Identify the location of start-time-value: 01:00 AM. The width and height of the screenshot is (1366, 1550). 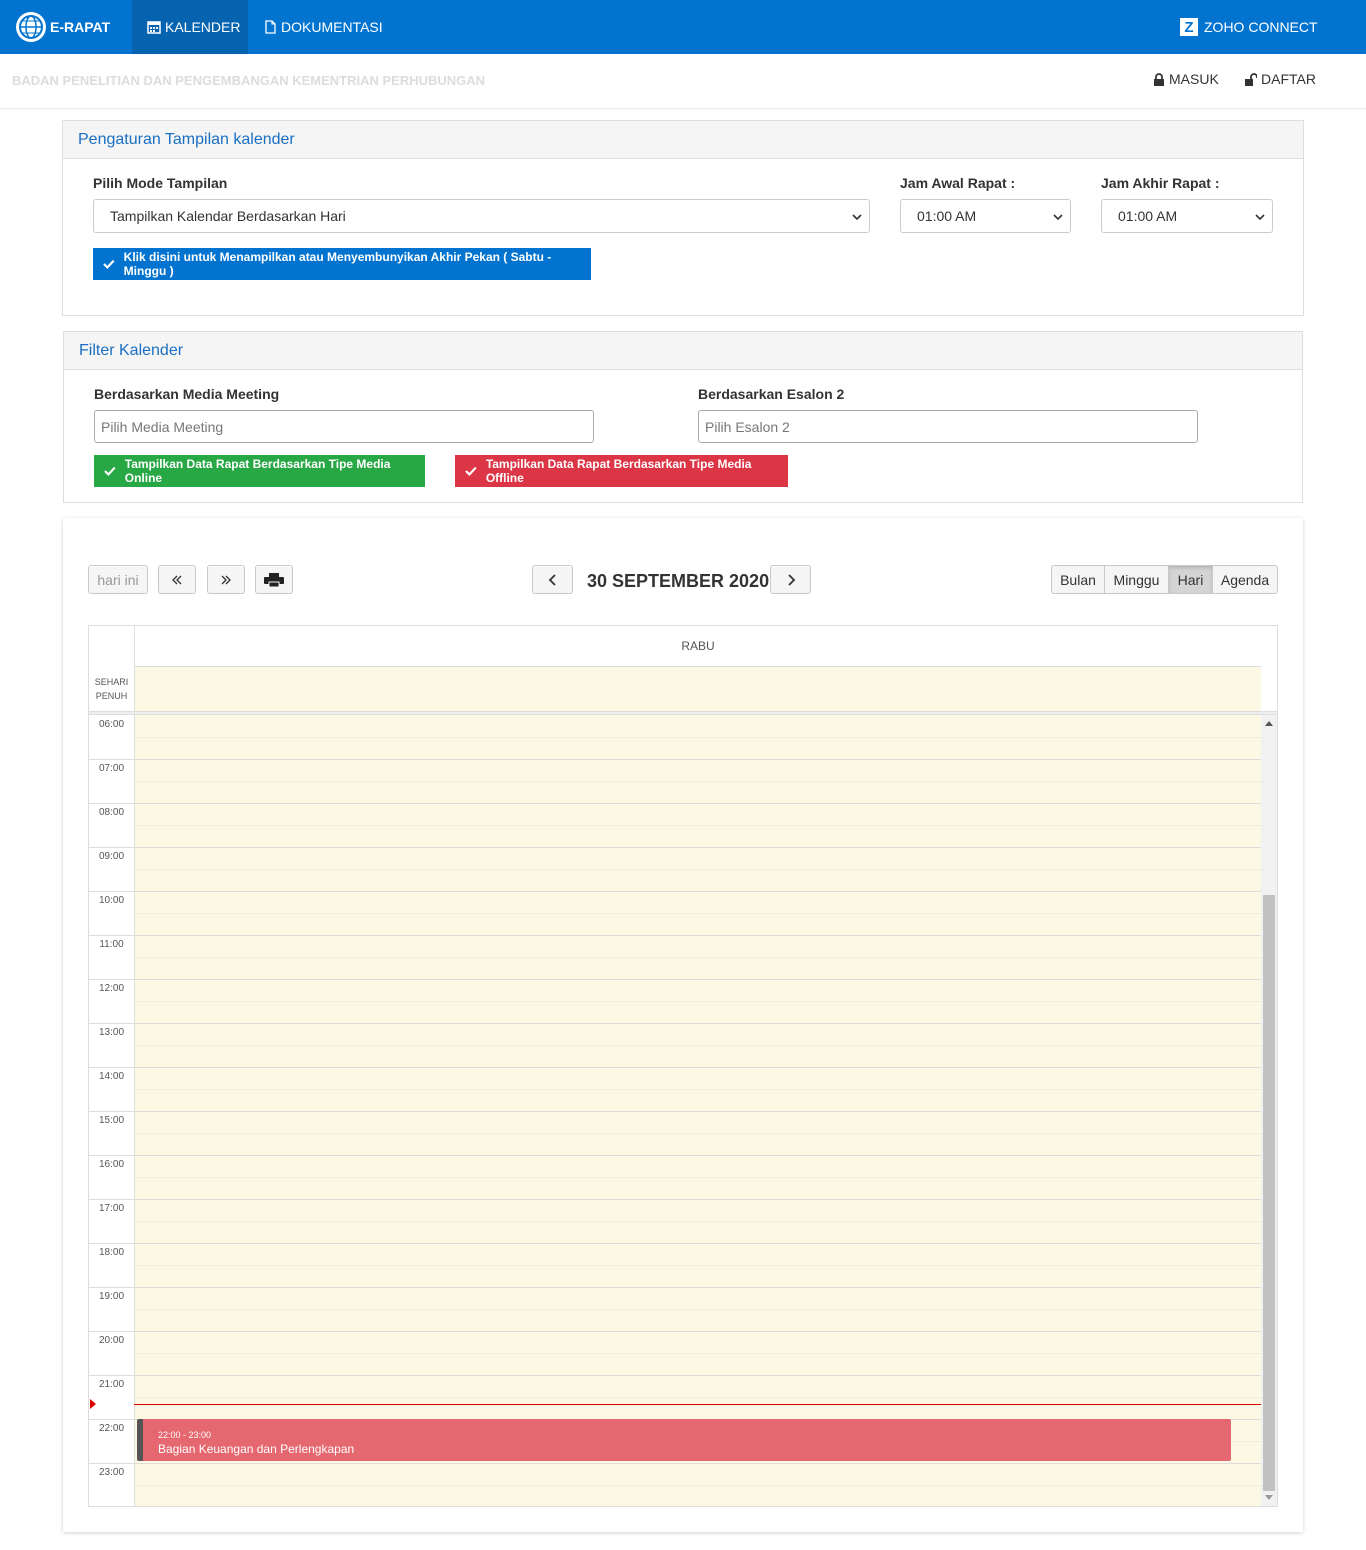
(947, 216).